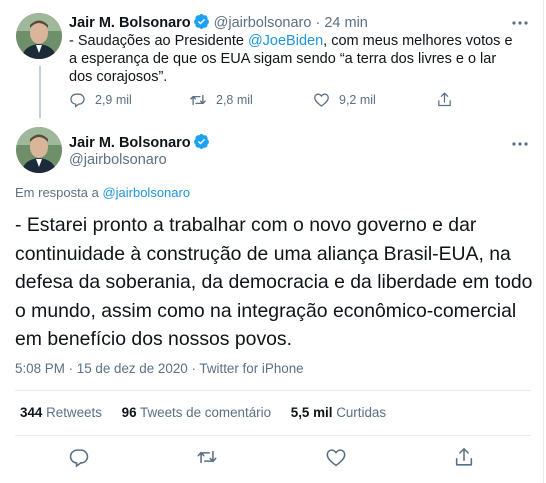 The width and height of the screenshot is (546, 483). I want to click on reply-action: 2,9 mil, so click(100, 99).